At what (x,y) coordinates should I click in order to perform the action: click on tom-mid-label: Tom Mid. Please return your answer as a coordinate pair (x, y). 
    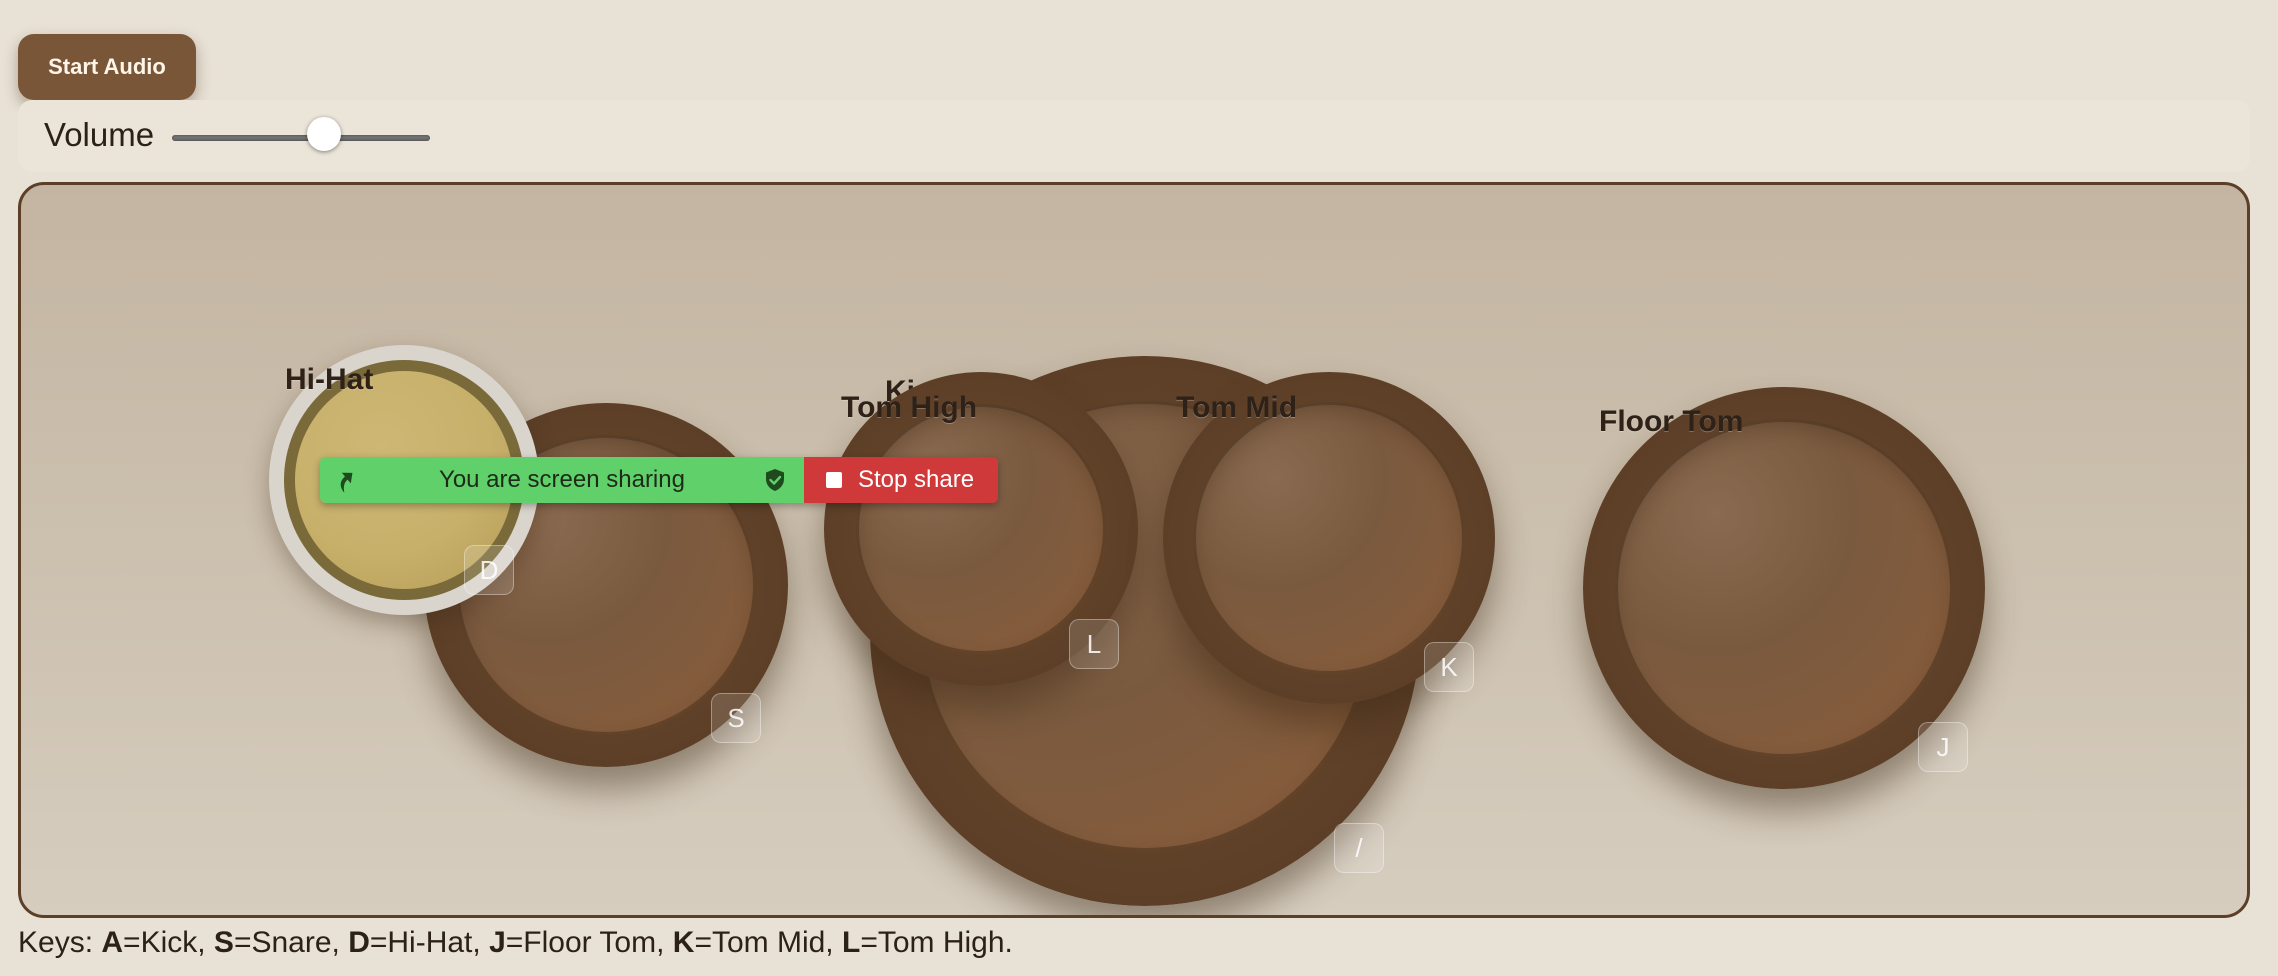
    Looking at the image, I should click on (1237, 407).